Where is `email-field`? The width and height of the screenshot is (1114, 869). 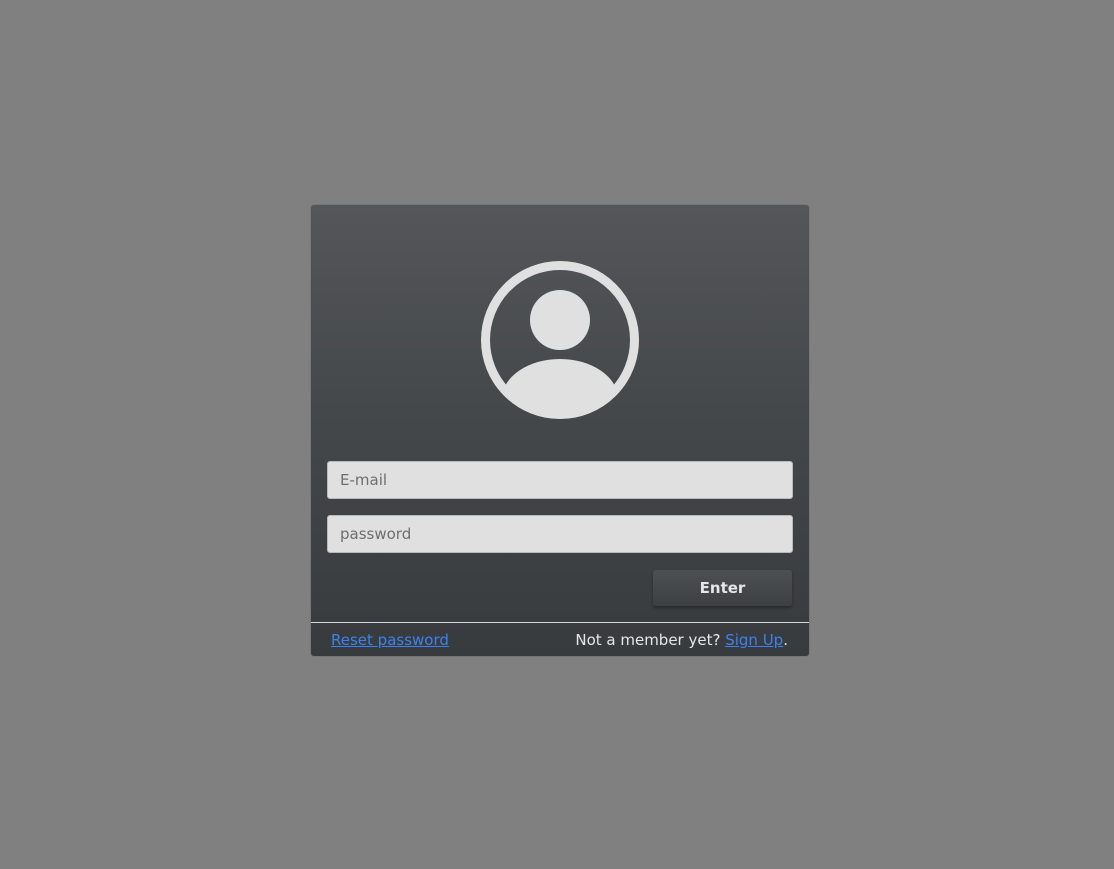
email-field is located at coordinates (560, 480).